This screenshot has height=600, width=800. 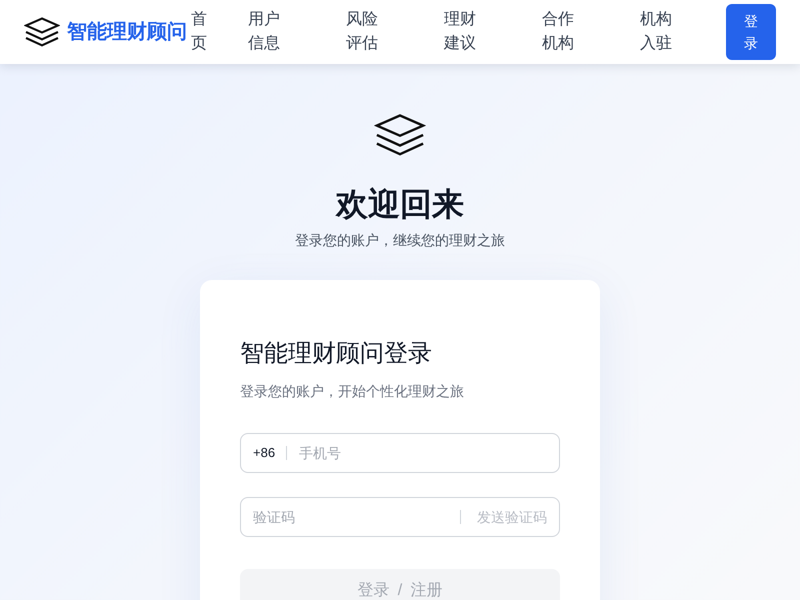 I want to click on phone-number-input: 手机号, so click(x=423, y=453).